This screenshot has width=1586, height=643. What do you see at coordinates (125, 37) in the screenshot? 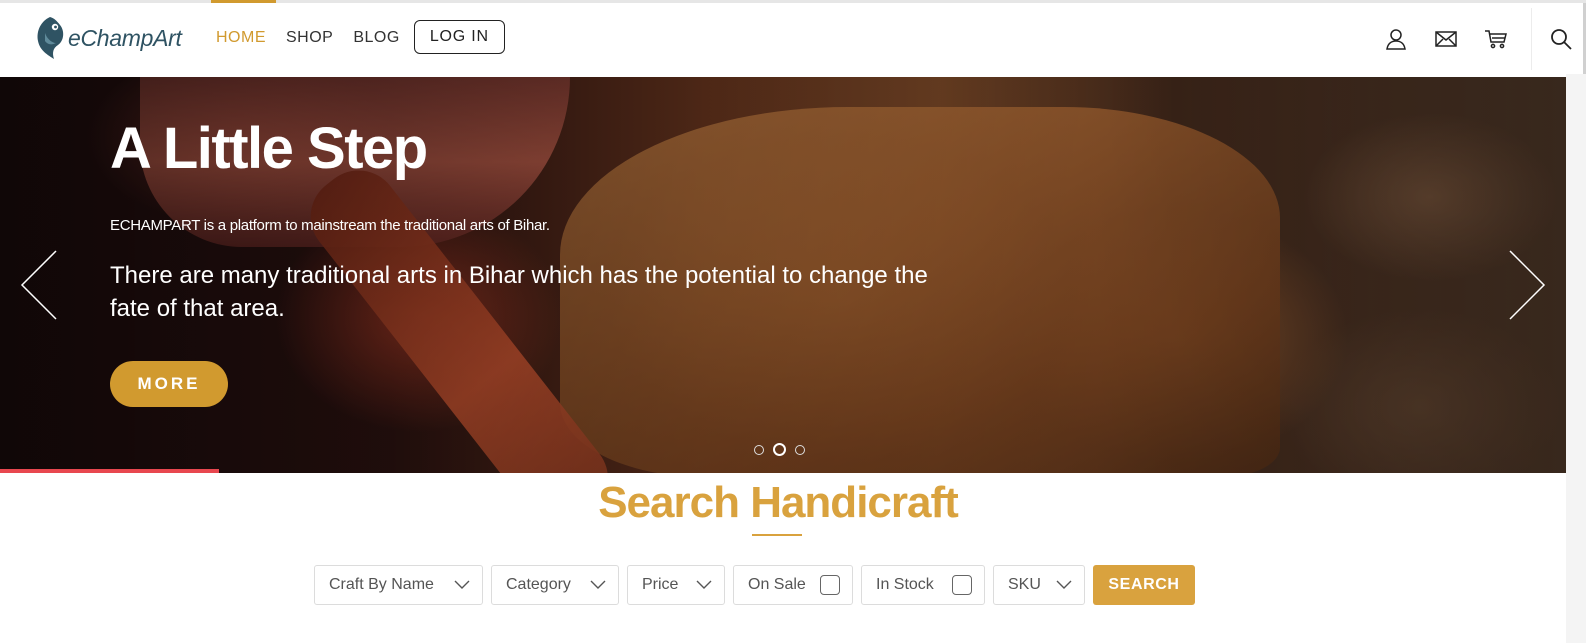
I see `brand-name: eChampArt` at bounding box center [125, 37].